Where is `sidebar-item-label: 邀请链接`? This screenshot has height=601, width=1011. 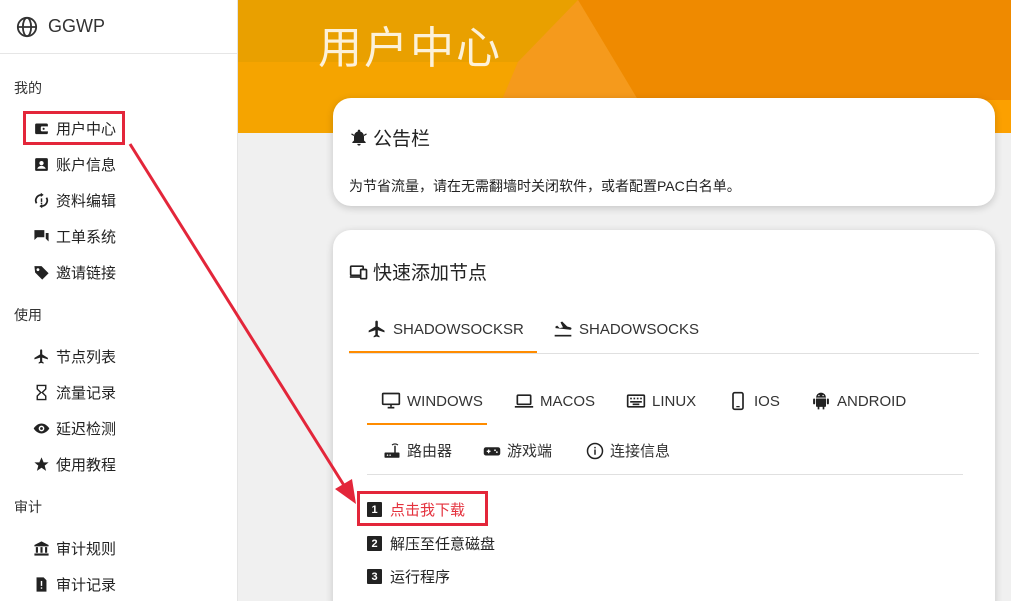 sidebar-item-label: 邀请链接 is located at coordinates (86, 273).